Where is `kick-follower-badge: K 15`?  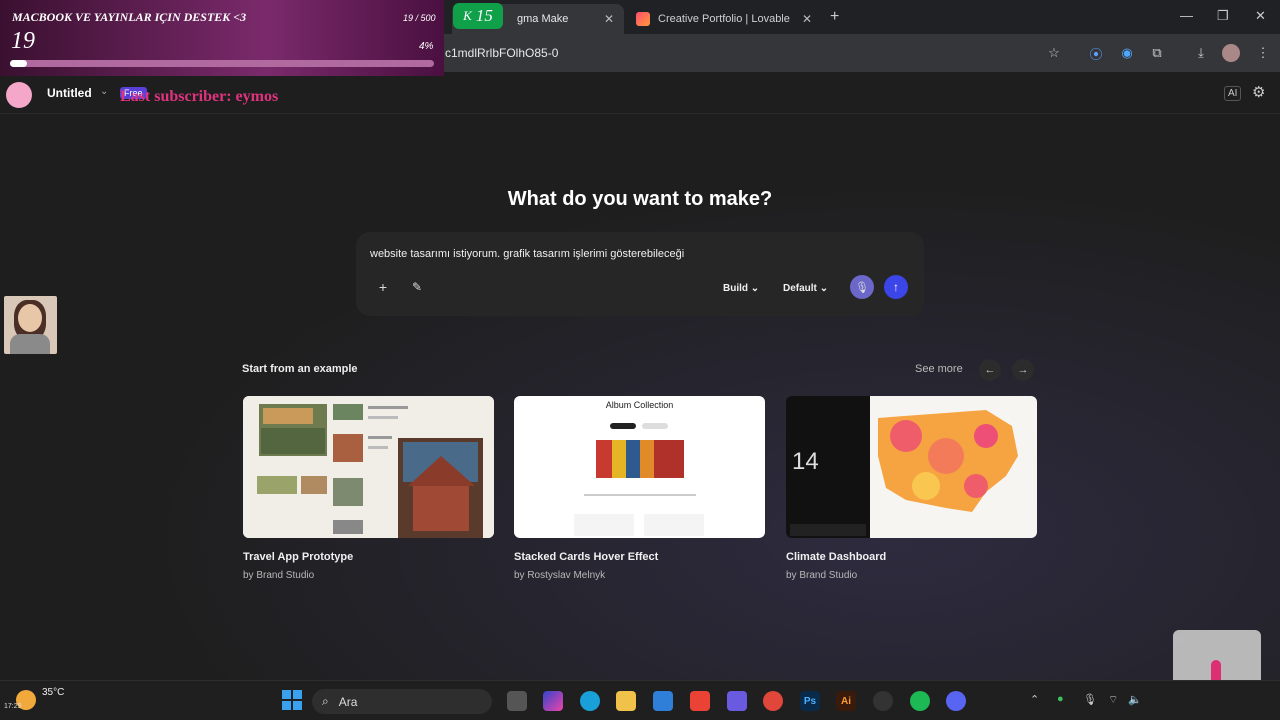
kick-follower-badge: K 15 is located at coordinates (478, 16).